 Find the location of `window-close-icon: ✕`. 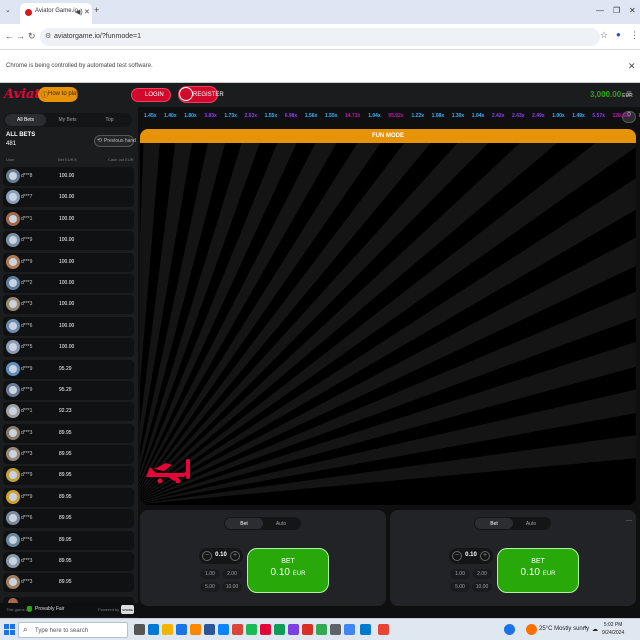

window-close-icon: ✕ is located at coordinates (632, 10).